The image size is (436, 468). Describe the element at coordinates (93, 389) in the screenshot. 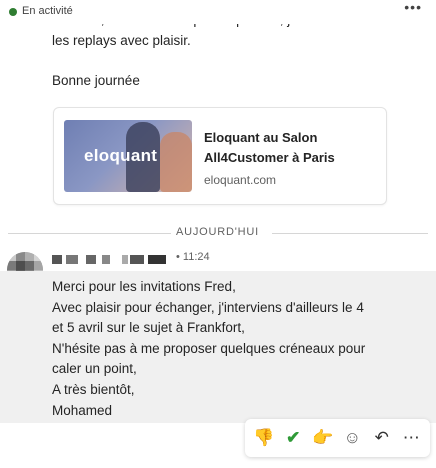

I see `message-line: A très bientôt,` at that location.